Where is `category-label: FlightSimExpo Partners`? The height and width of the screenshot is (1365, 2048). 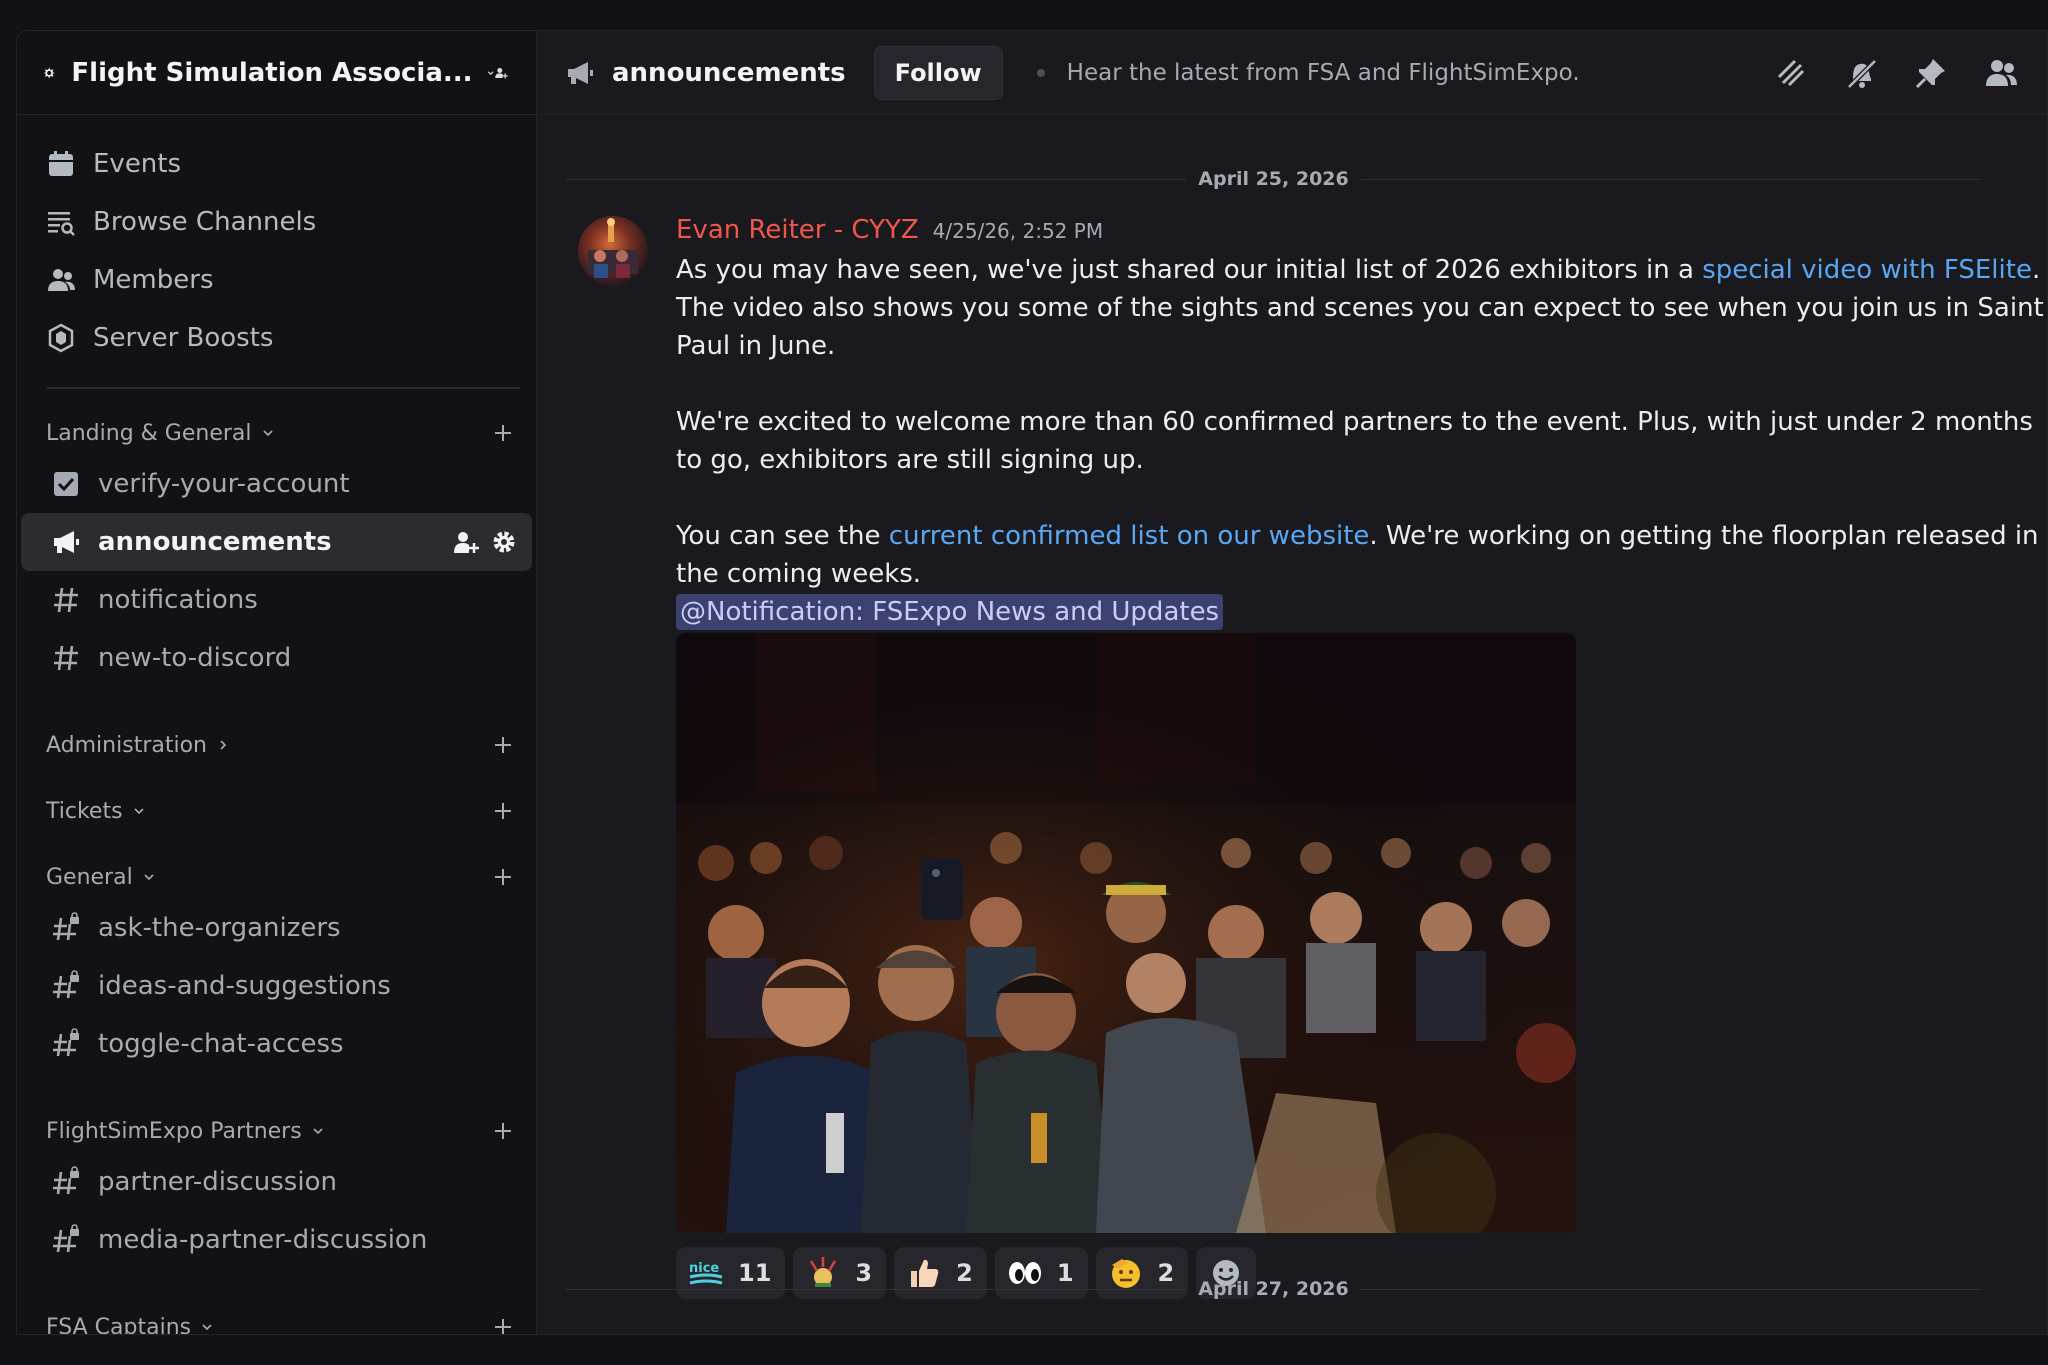 category-label: FlightSimExpo Partners is located at coordinates (174, 1131).